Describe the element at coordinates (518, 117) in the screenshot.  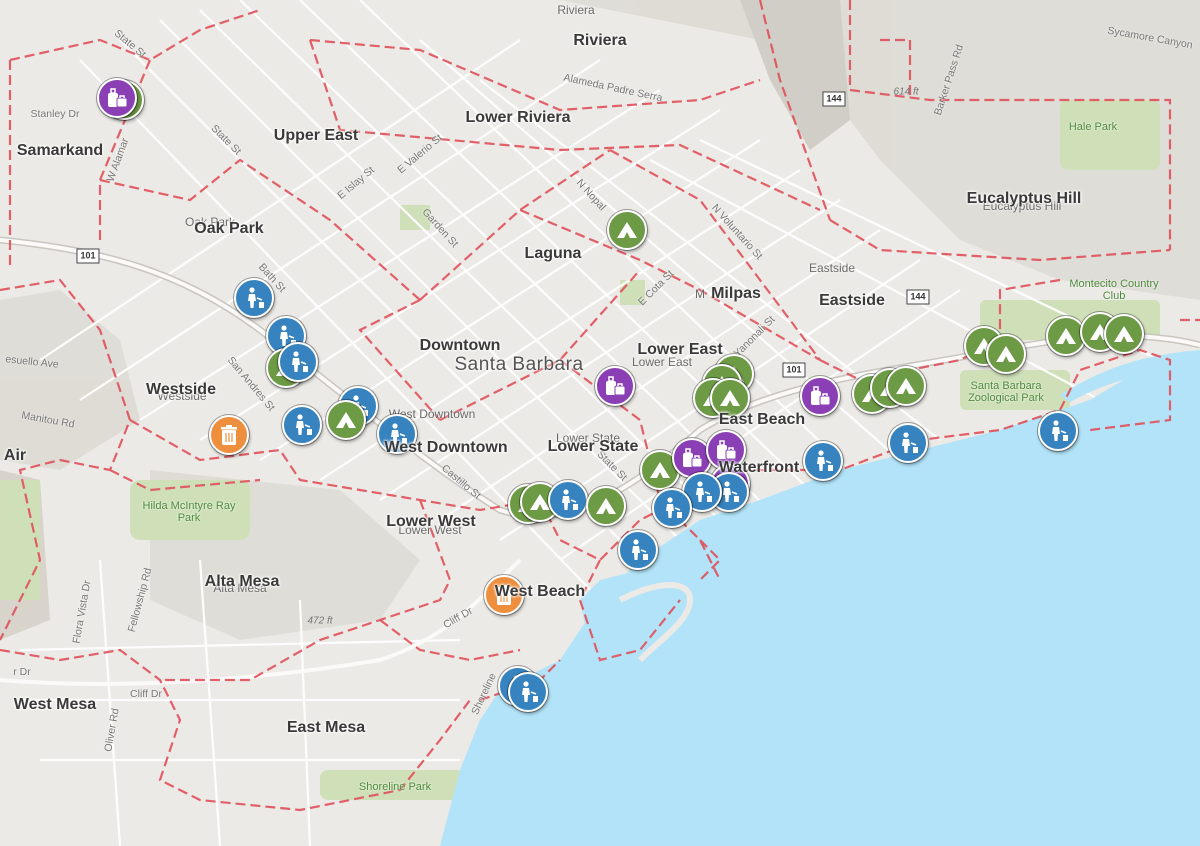
I see `neighborhood-lower-riviera: Lower Riviera` at that location.